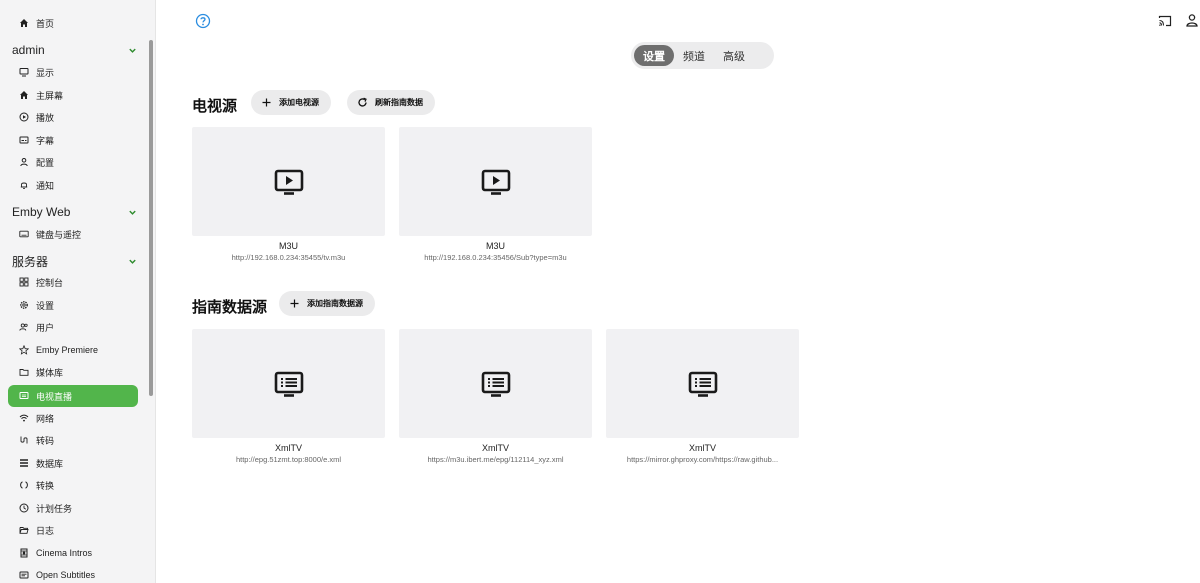 This screenshot has height=583, width=1200. I want to click on sidebar-item-label: 键盘与遥控, so click(59, 234).